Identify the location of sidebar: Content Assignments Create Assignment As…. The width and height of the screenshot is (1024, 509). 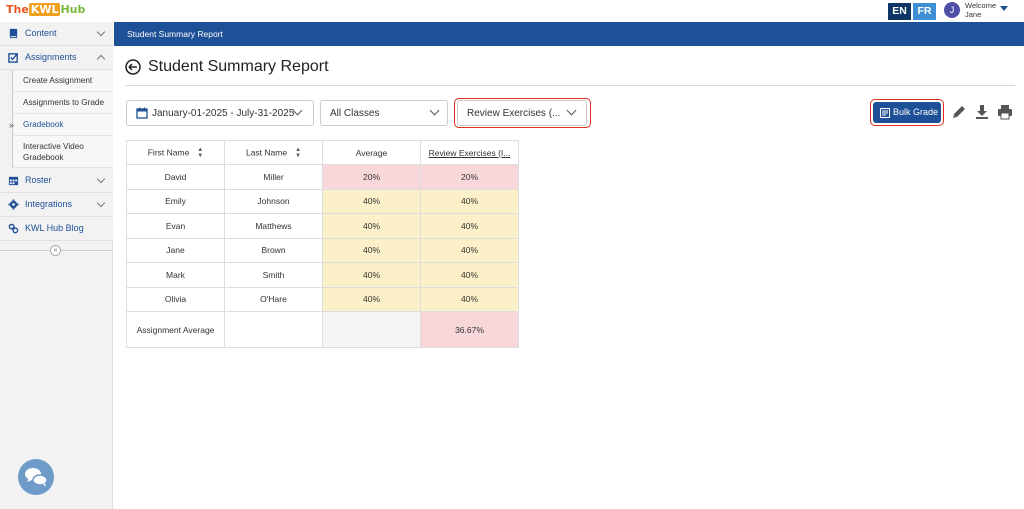
(56, 265).